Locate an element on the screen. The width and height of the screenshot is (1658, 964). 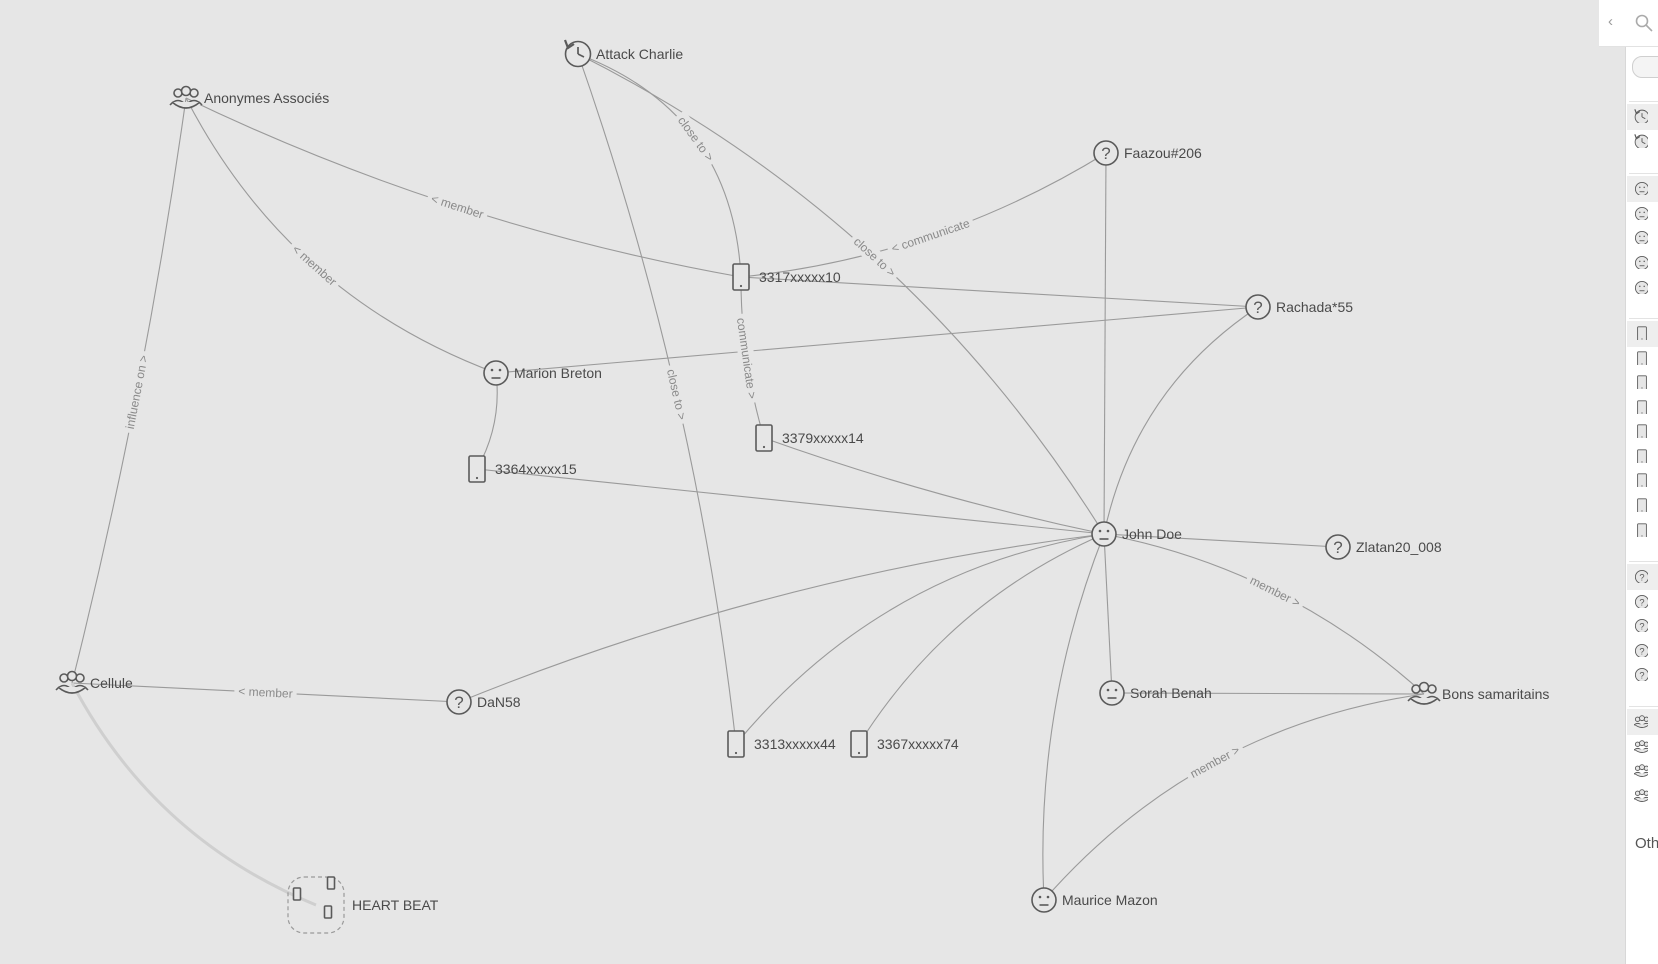
edge-dan-john is located at coordinates (781, 618).